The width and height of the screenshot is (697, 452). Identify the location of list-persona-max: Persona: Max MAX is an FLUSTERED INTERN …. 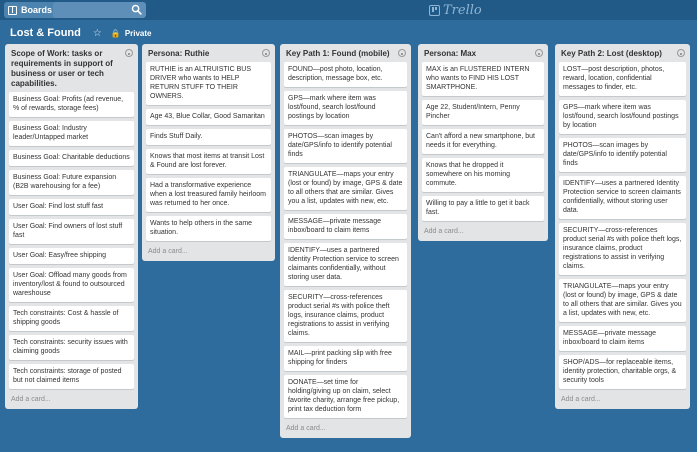
(483, 142).